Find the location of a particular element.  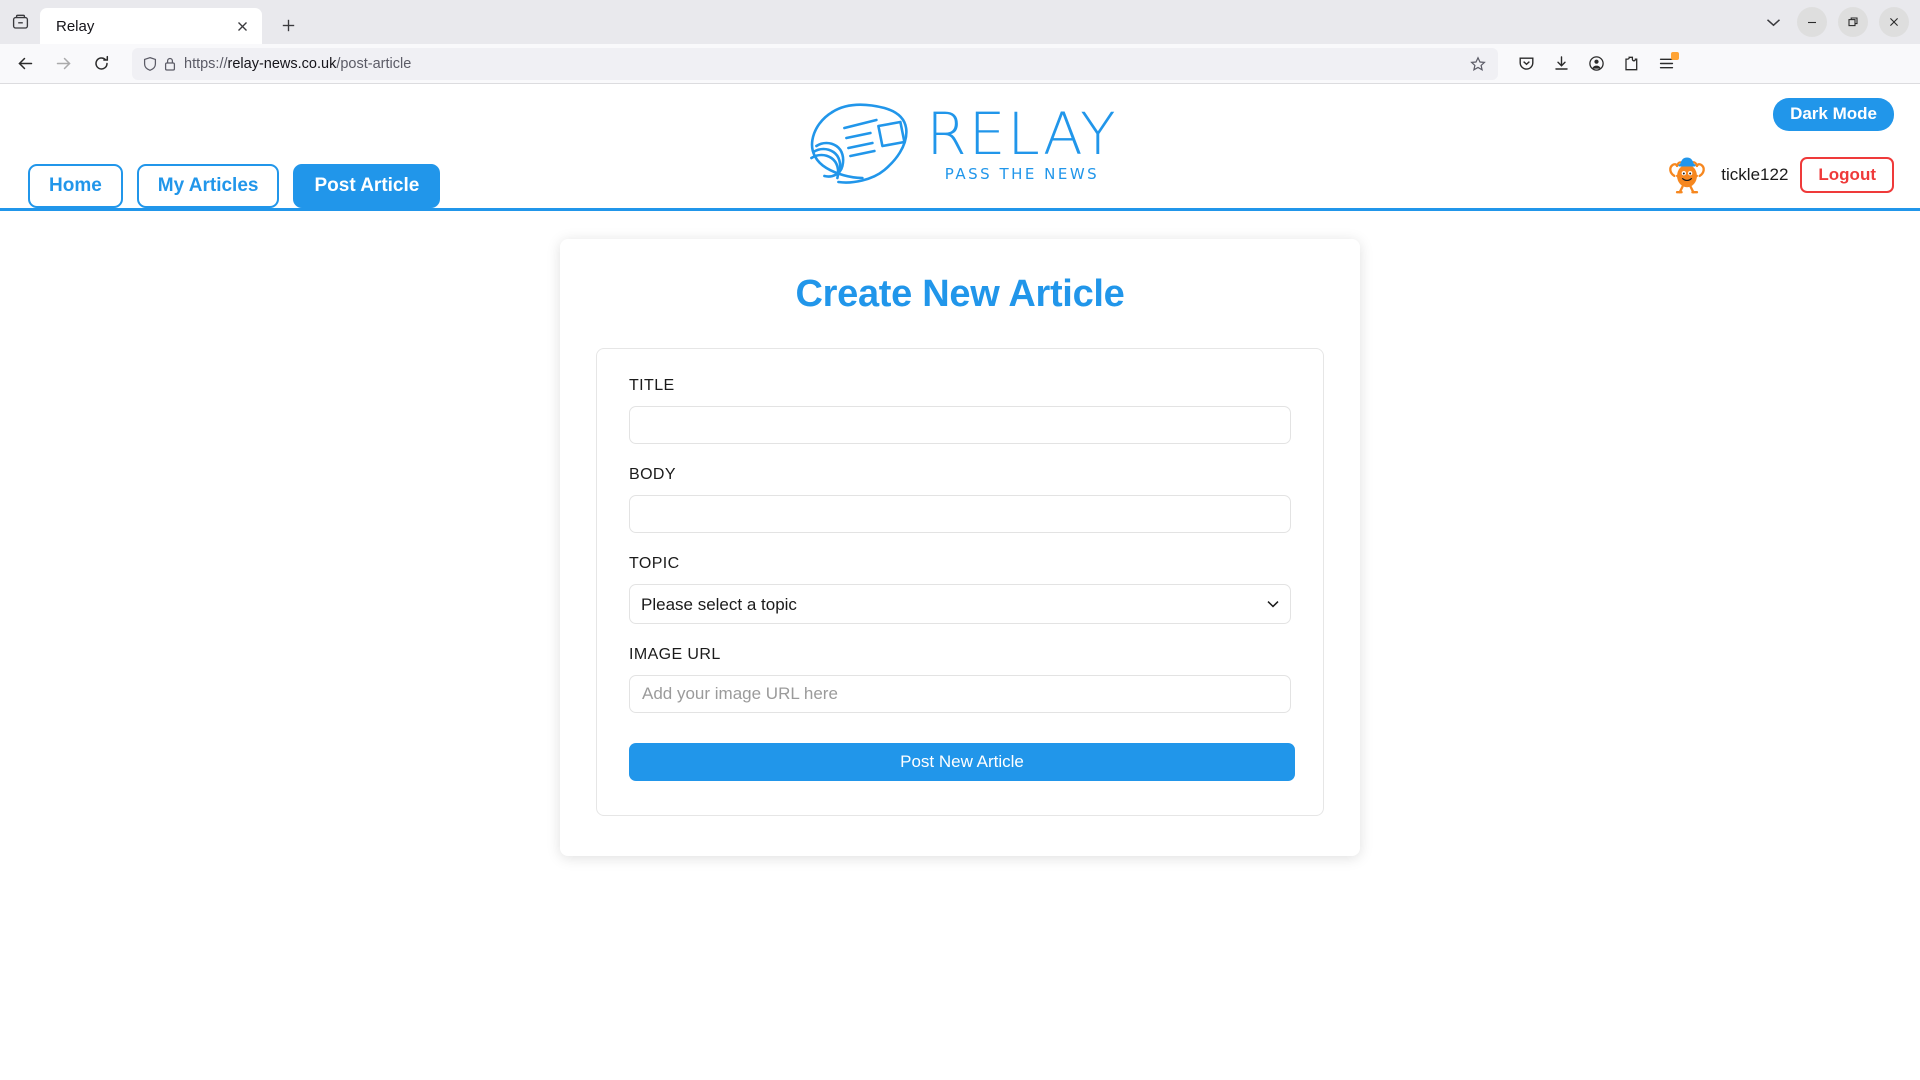

menu-icon is located at coordinates (1666, 64).